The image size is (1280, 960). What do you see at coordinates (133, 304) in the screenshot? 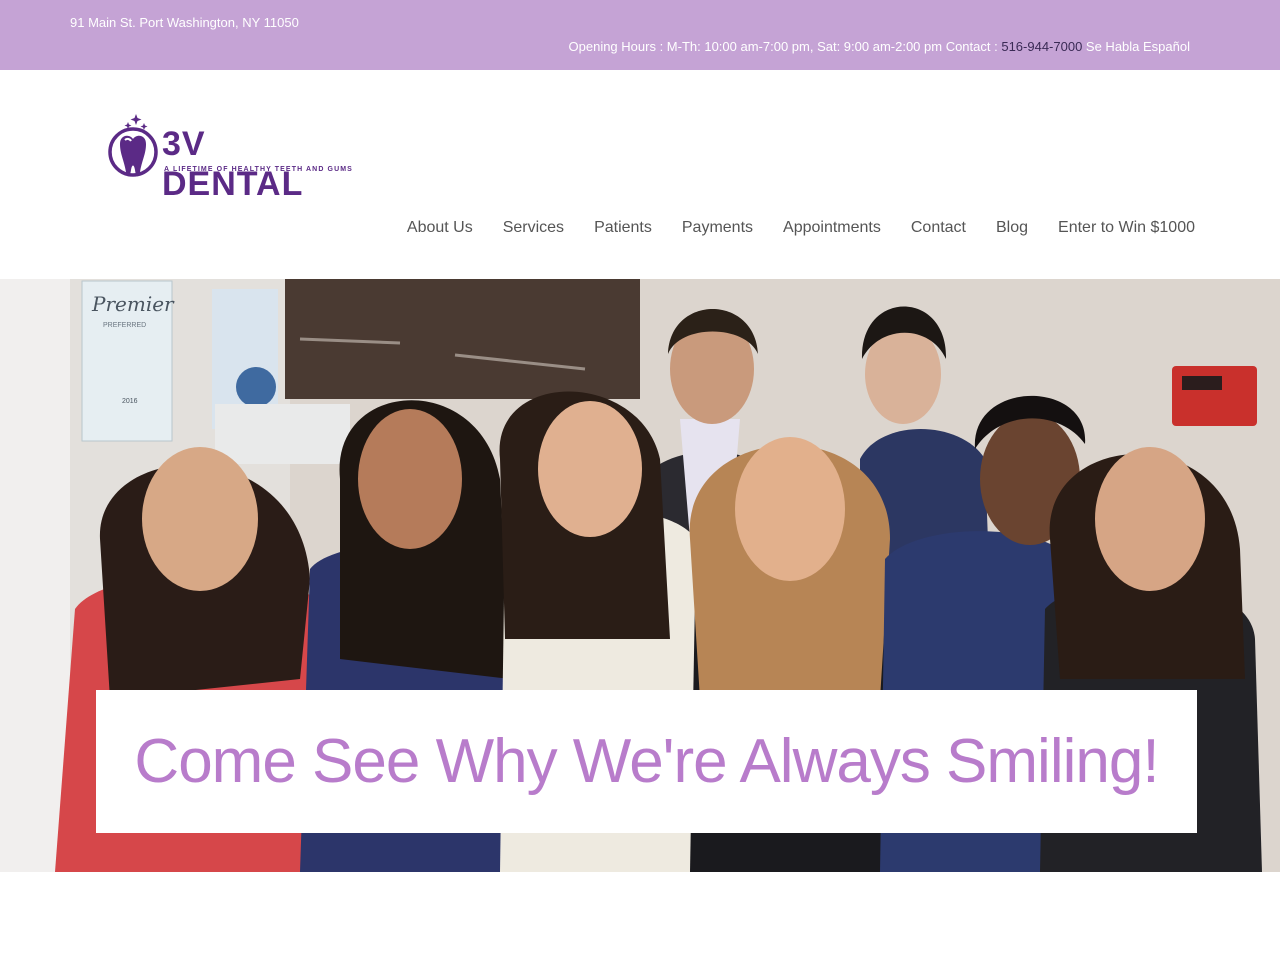
I see `premier-sign-title: Premier` at bounding box center [133, 304].